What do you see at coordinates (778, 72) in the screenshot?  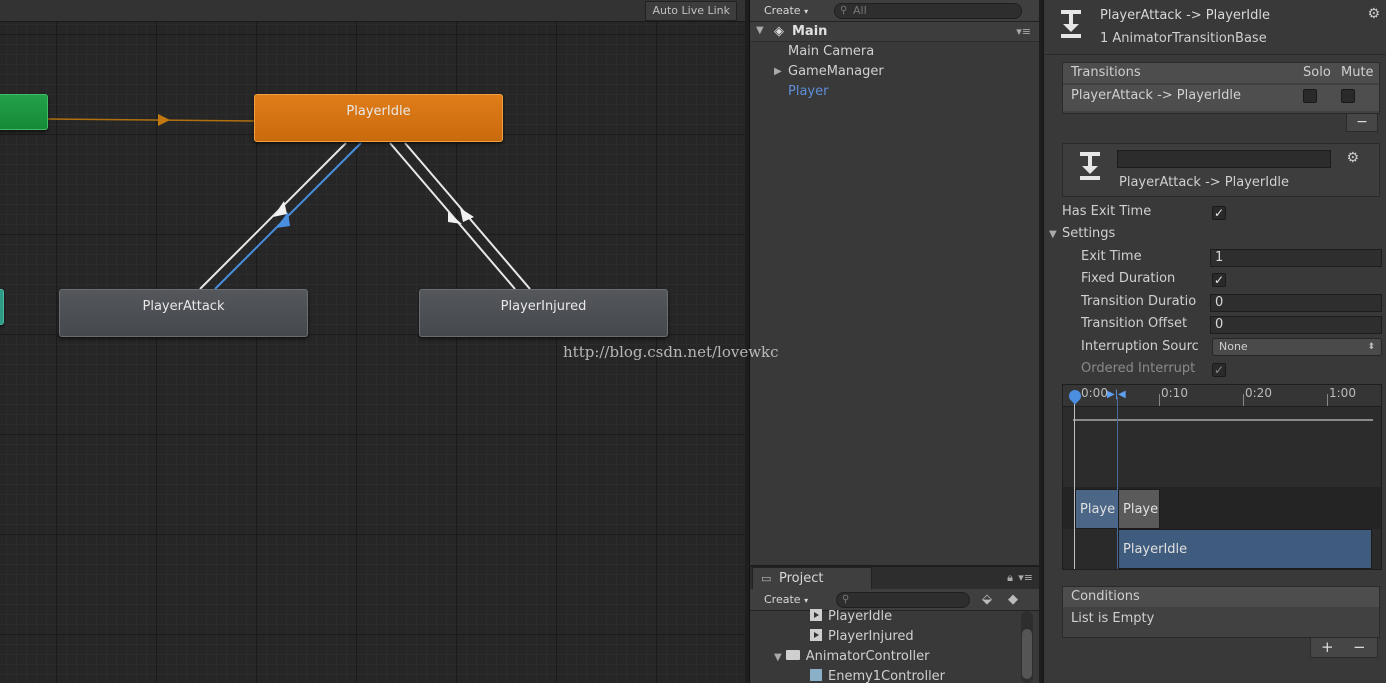 I see `expand-arrow-icon: ▶` at bounding box center [778, 72].